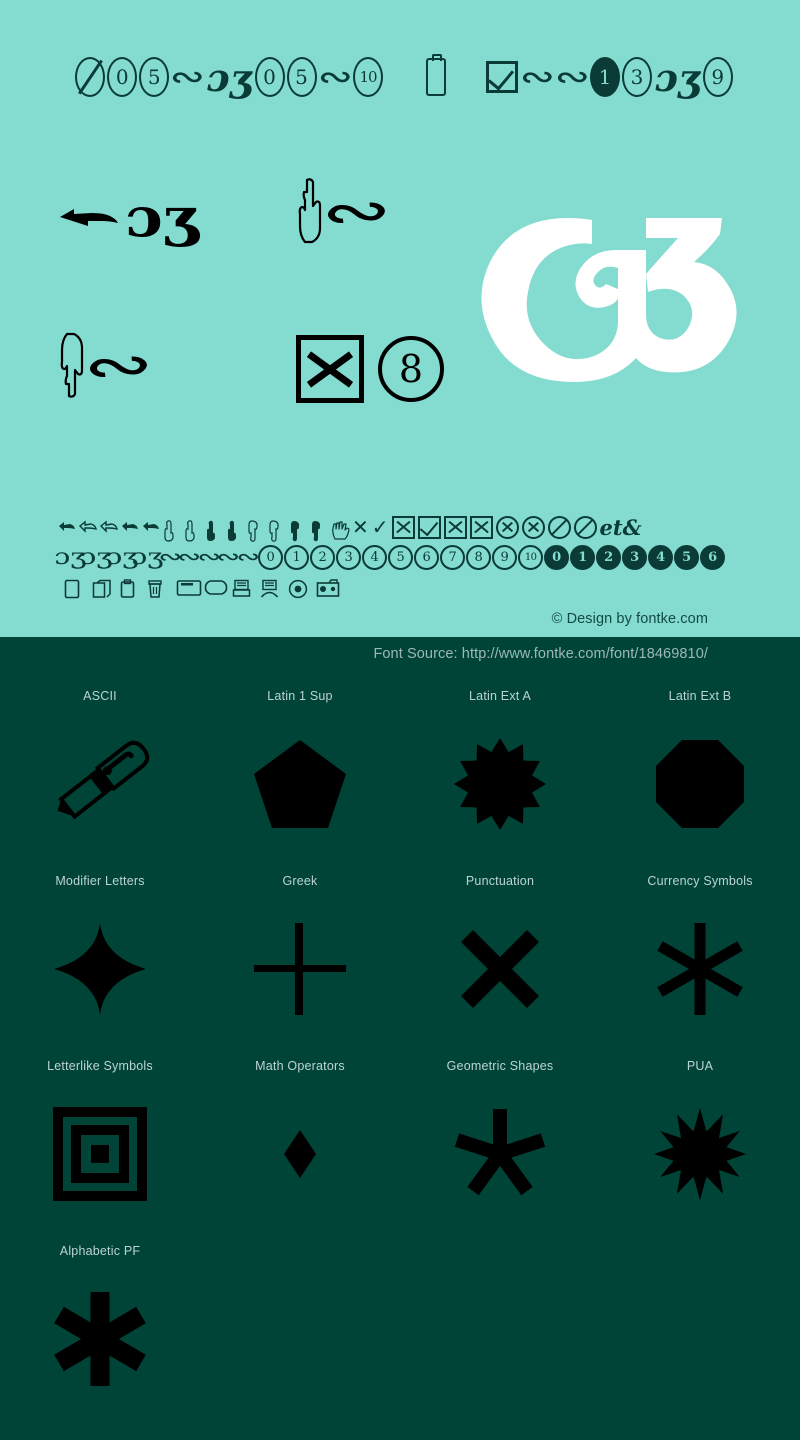 The image size is (800, 1440). I want to click on block-label-latin-ext-a: Latin Ext A, so click(500, 696).